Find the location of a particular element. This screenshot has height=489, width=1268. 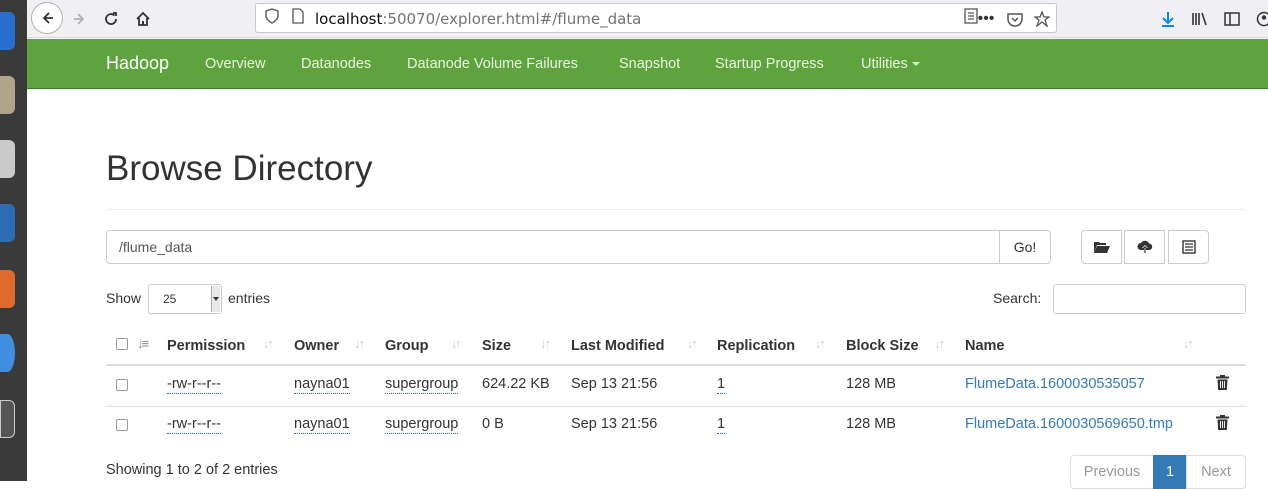

header-group: Group is located at coordinates (407, 343).